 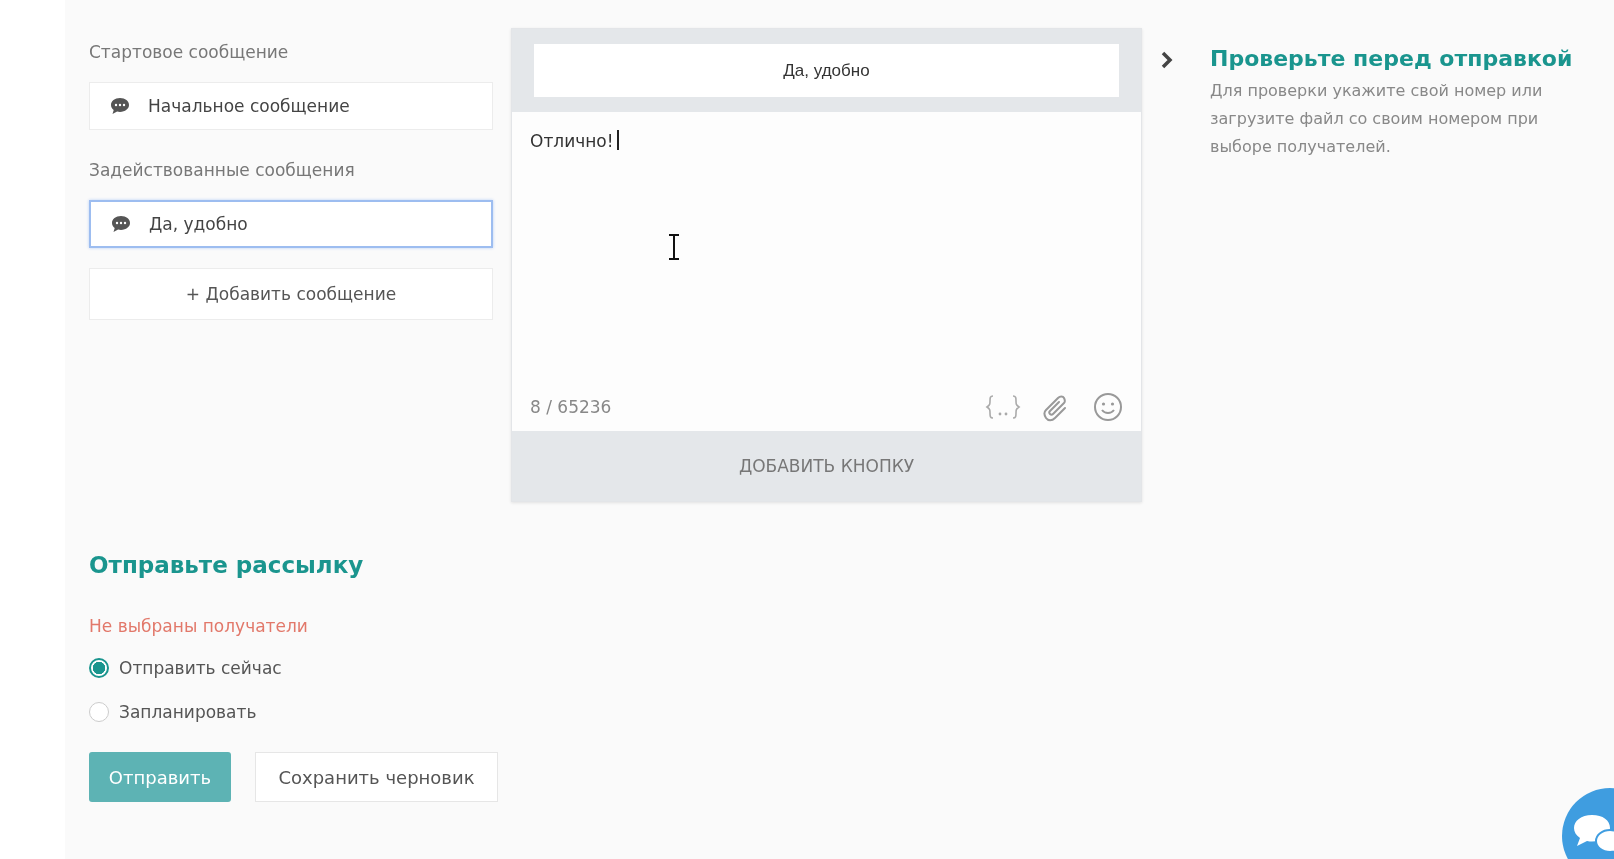 What do you see at coordinates (1377, 119) in the screenshot?
I see `panel-description: Для проверки укажите свой номер или загрузите файл со своим номером при выборе получателей.` at bounding box center [1377, 119].